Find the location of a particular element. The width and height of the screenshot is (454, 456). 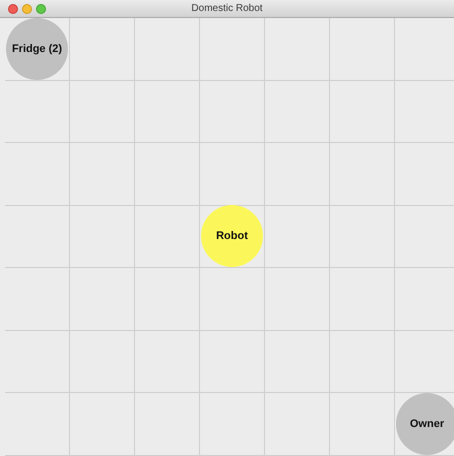

agent-node: Fridge (2) is located at coordinates (37, 49).